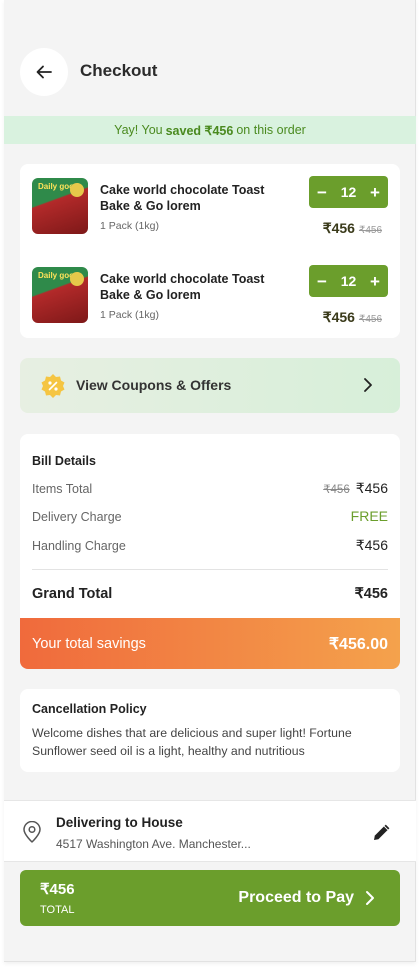 Image resolution: width=420 pixels, height=968 pixels. What do you see at coordinates (369, 516) in the screenshot?
I see `delivery-charge-value: FREE` at bounding box center [369, 516].